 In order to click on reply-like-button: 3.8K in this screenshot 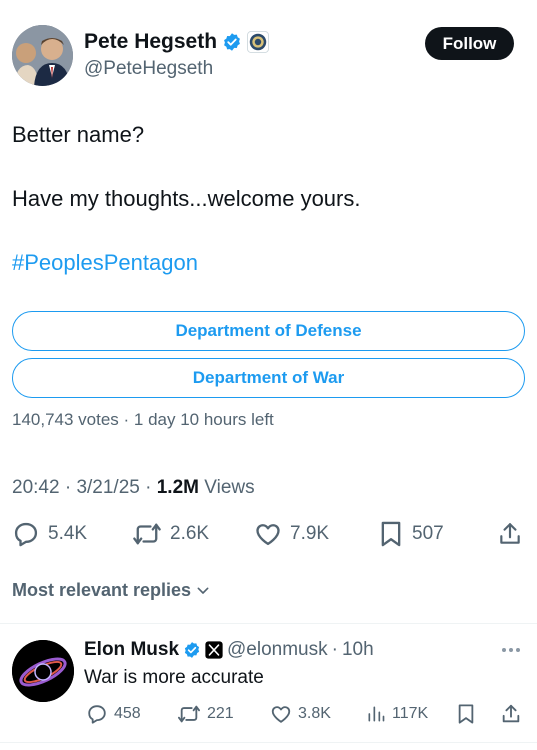, I will do `click(300, 714)`.